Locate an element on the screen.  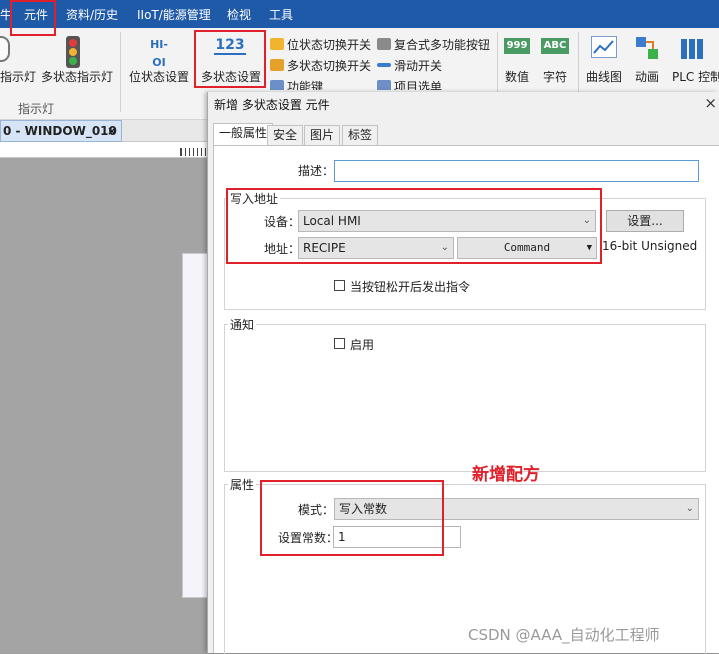
ruler-ticks is located at coordinates (195, 152).